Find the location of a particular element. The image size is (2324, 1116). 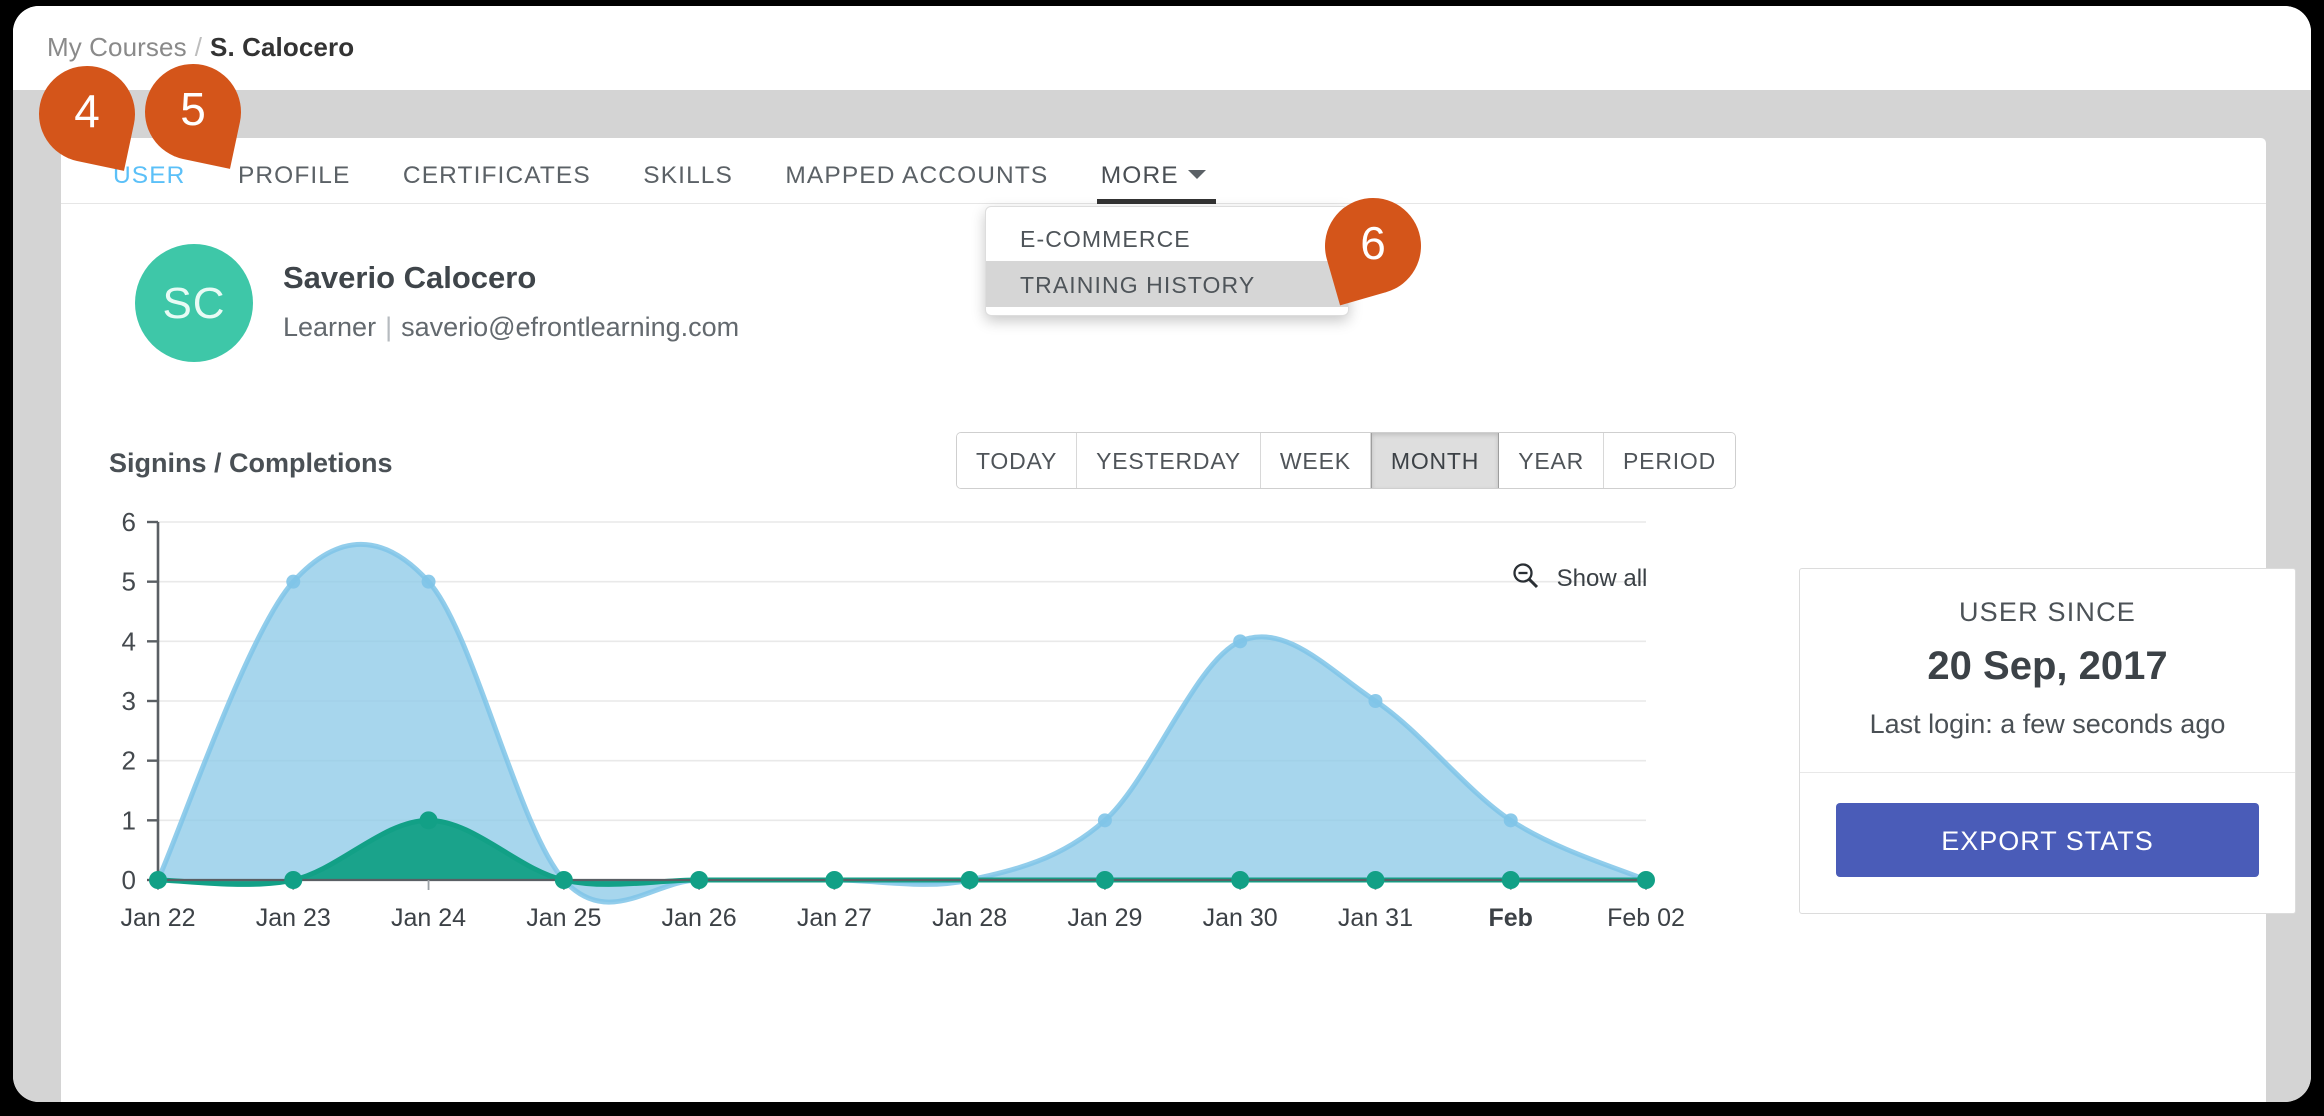

svg-text: Feb is located at coordinates (1511, 918).